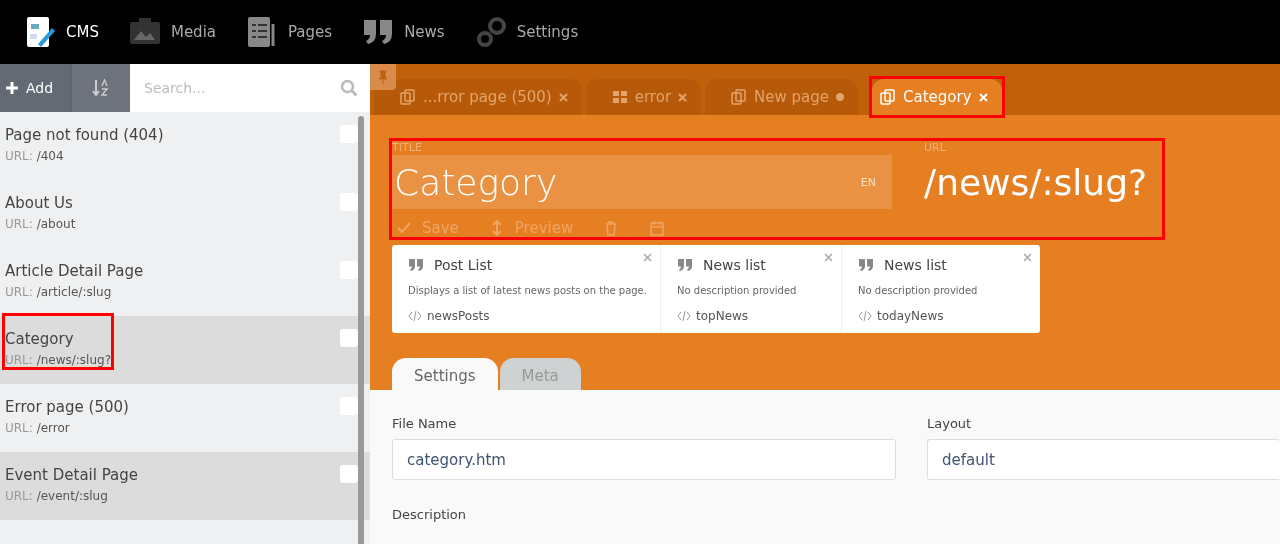 This screenshot has height=544, width=1280. I want to click on component-name: Post List, so click(463, 265).